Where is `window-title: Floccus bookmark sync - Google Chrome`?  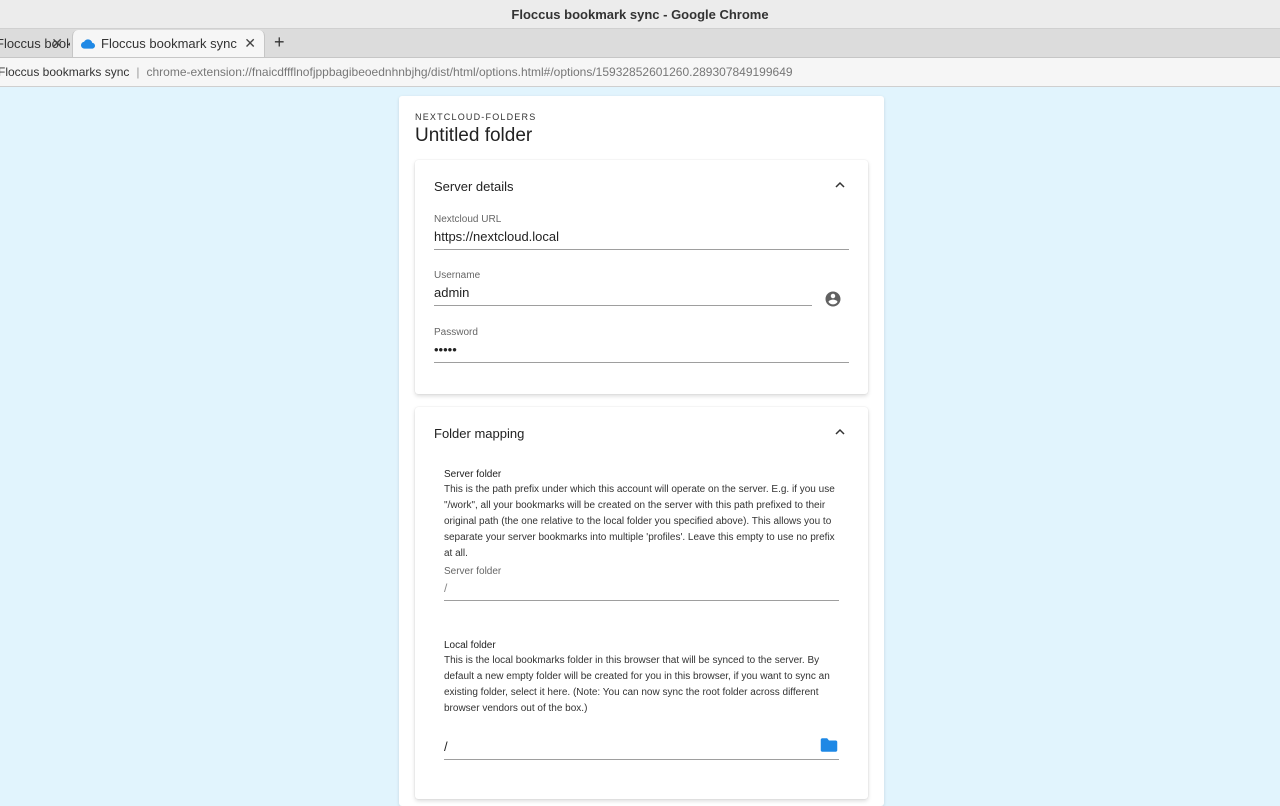 window-title: Floccus bookmark sync - Google Chrome is located at coordinates (640, 14).